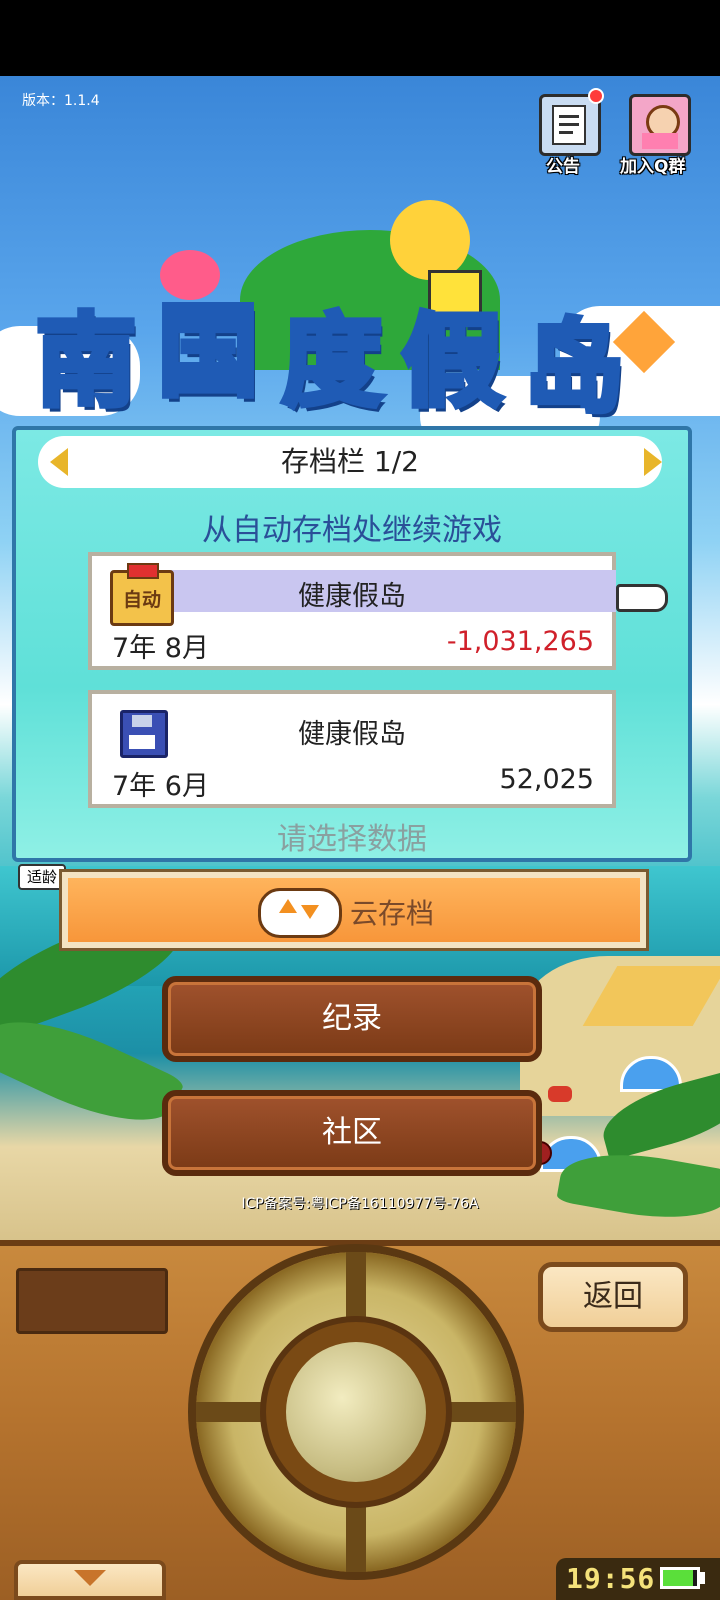 The image size is (720, 1600). What do you see at coordinates (360, 1243) in the screenshot?
I see `controller-edge` at bounding box center [360, 1243].